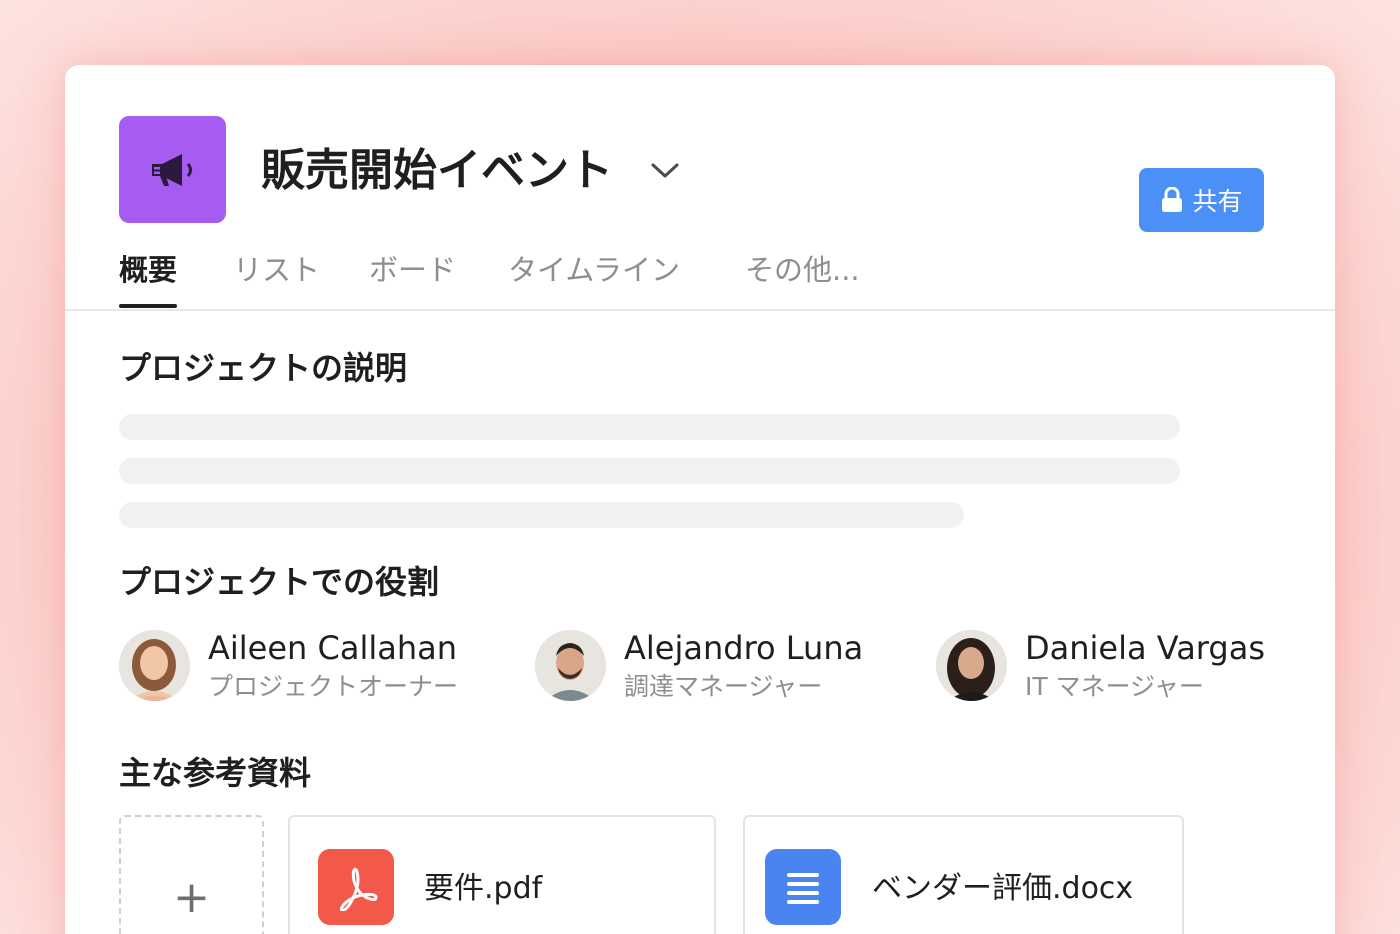 Image resolution: width=1400 pixels, height=934 pixels. Describe the element at coordinates (1145, 648) in the screenshot. I see `member-name: Daniela Vargas` at that location.